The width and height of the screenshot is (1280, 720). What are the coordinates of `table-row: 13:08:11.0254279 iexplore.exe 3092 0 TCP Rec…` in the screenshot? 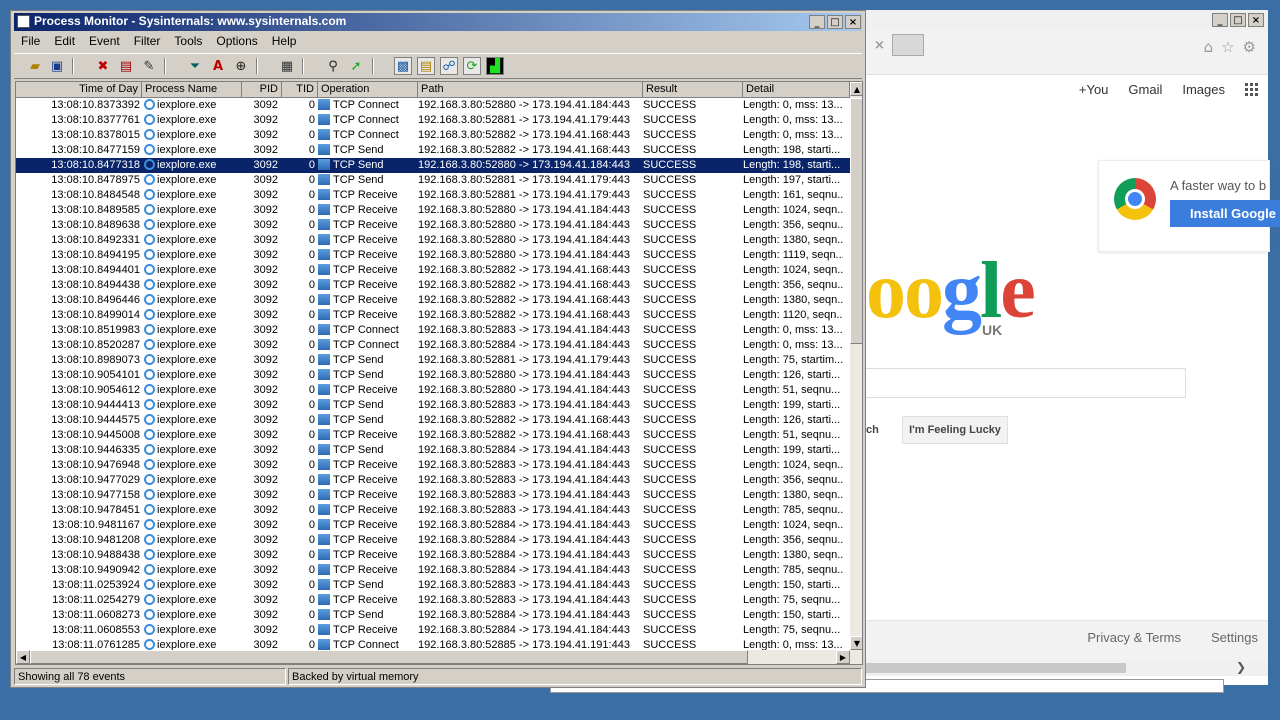 It's located at (433, 600).